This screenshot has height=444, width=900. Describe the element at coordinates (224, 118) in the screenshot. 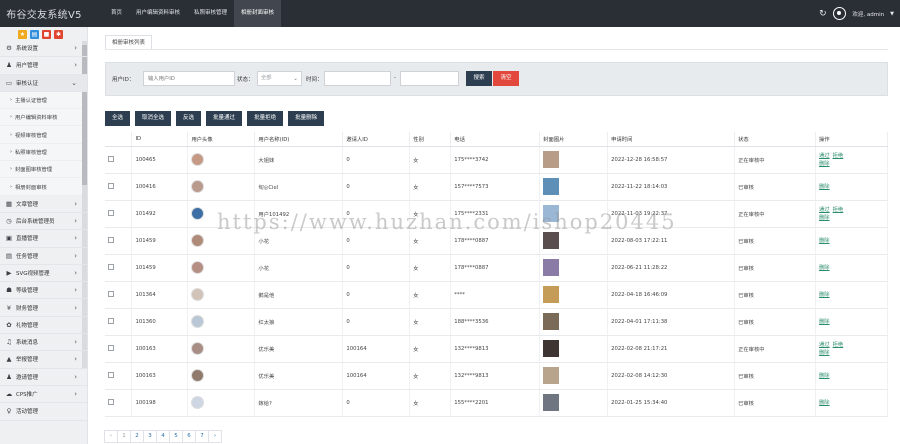

I see `bulk-approve-button: 批量通过` at that location.